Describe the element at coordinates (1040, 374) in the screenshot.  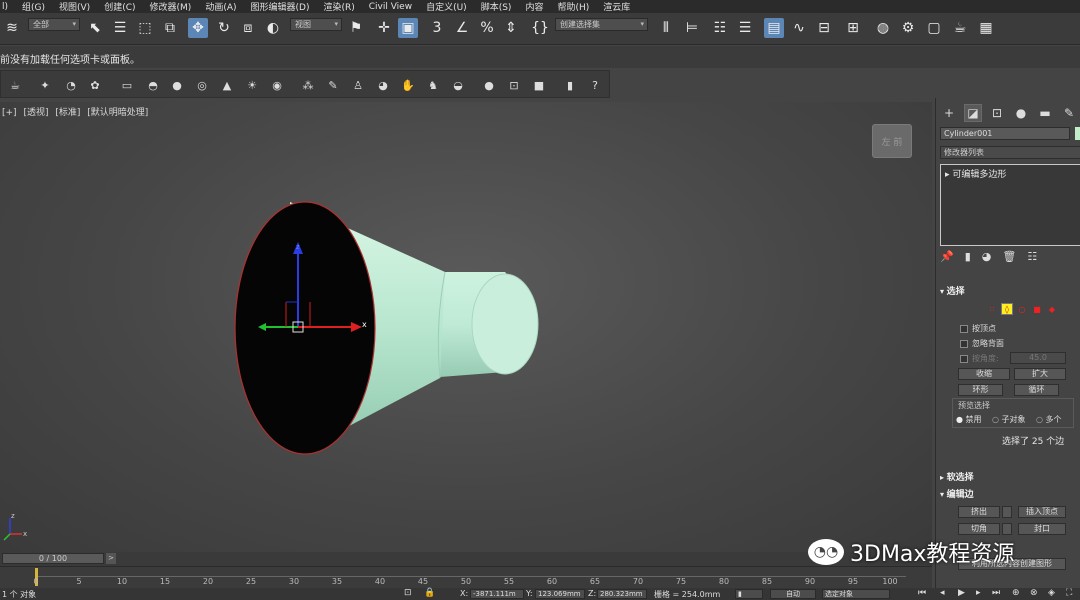
I see `grow-button: 扩大` at that location.